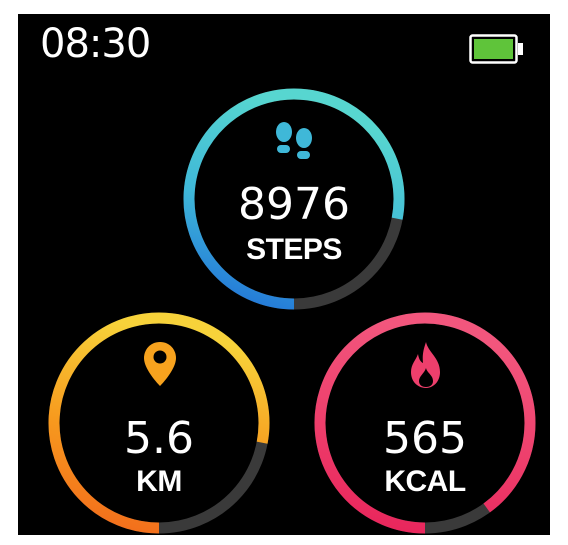 This screenshot has height=545, width=568. What do you see at coordinates (294, 204) in the screenshot?
I see `steps-value: 8976` at bounding box center [294, 204].